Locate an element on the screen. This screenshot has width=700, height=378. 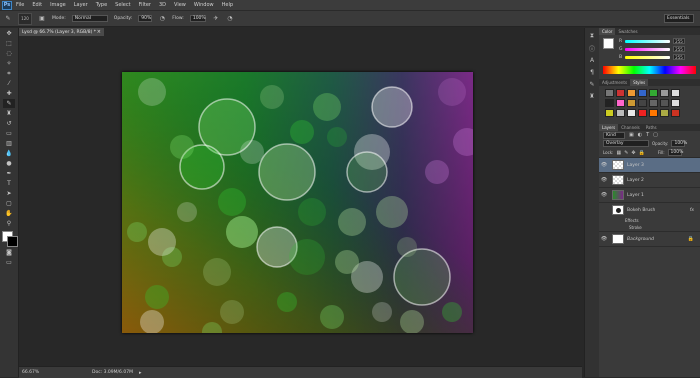
filter-type-icon: T is located at coordinates (647, 135).